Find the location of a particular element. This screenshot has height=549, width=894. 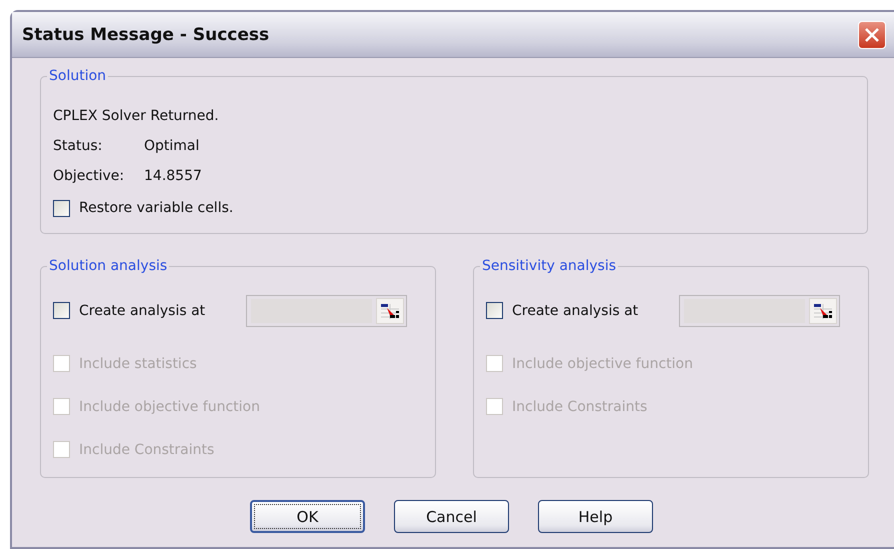

close-button is located at coordinates (872, 34).